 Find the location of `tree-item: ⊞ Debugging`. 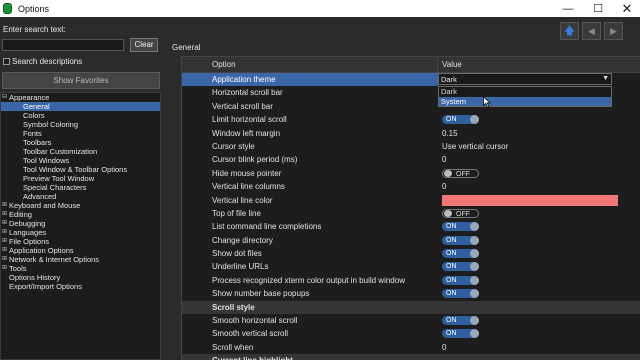

tree-item: ⊞ Debugging is located at coordinates (80, 223).